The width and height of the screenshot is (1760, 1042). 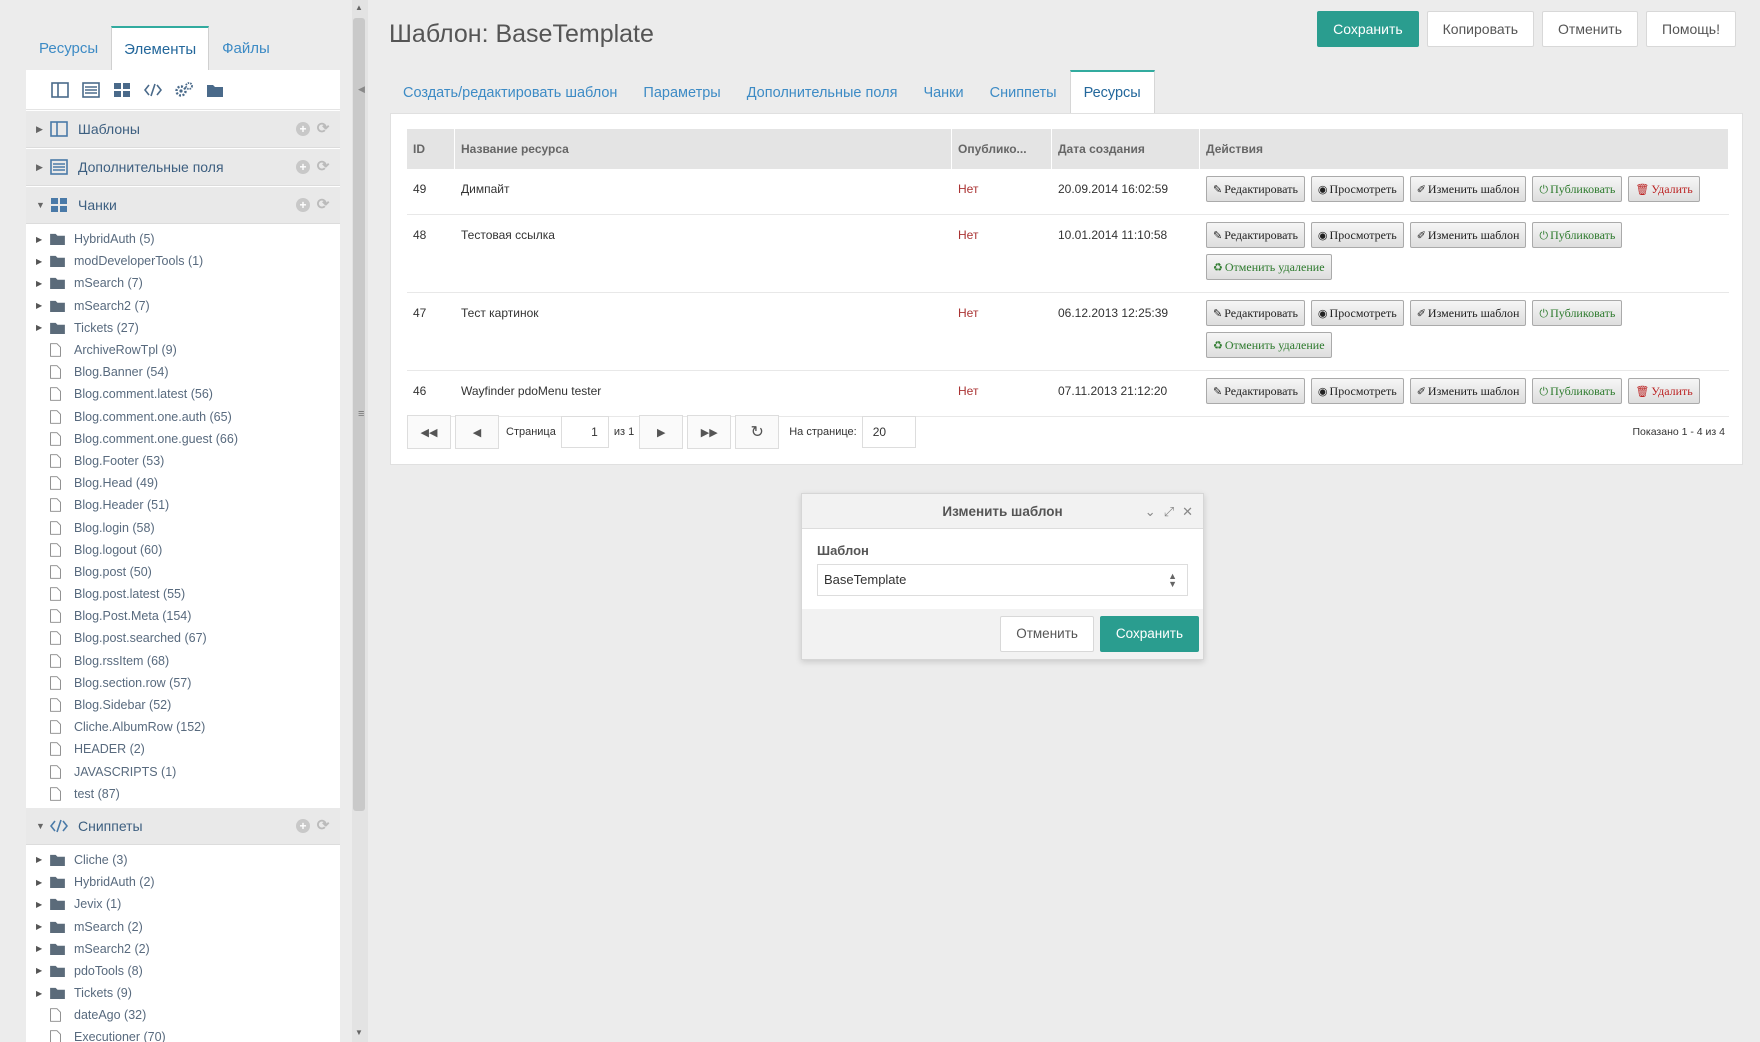 What do you see at coordinates (510, 92) in the screenshot?
I see `tab-edit-template: Создать/редактировать шаблон` at bounding box center [510, 92].